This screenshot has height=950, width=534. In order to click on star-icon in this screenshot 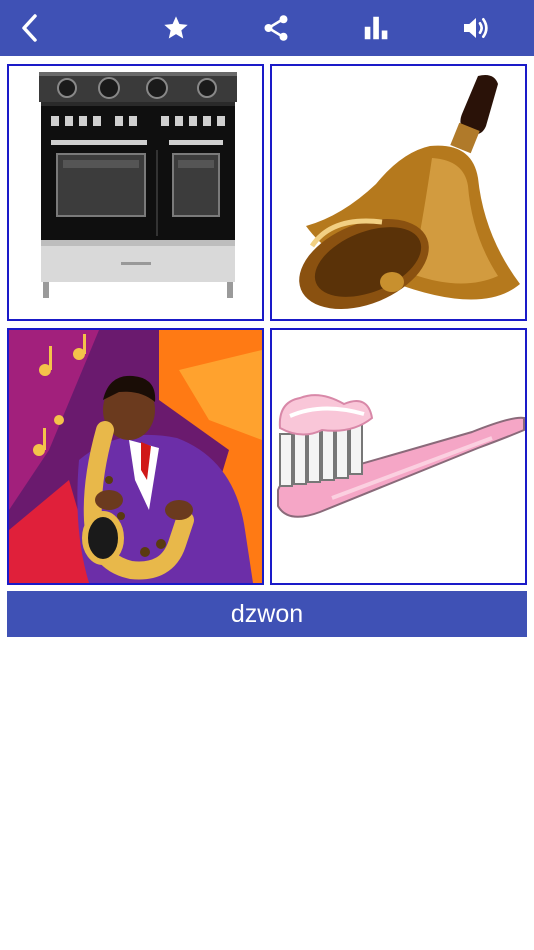, I will do `click(176, 27)`.